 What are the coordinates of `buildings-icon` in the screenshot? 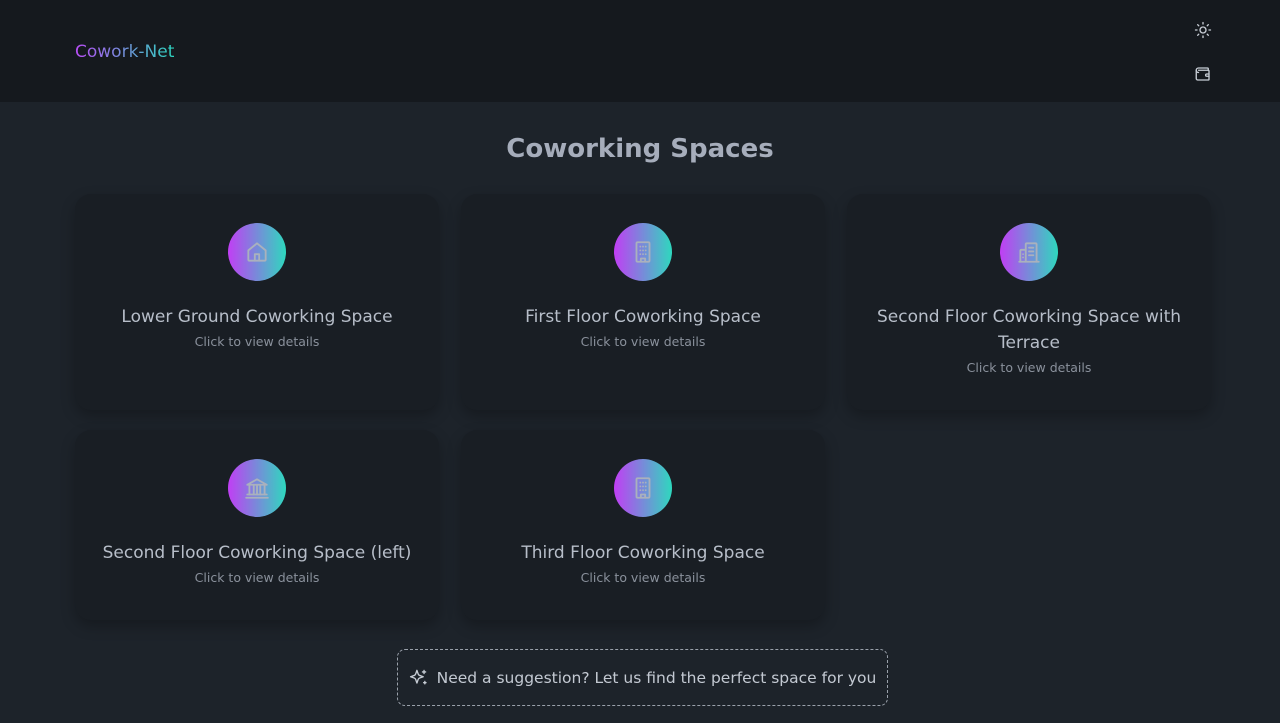 It's located at (1029, 252).